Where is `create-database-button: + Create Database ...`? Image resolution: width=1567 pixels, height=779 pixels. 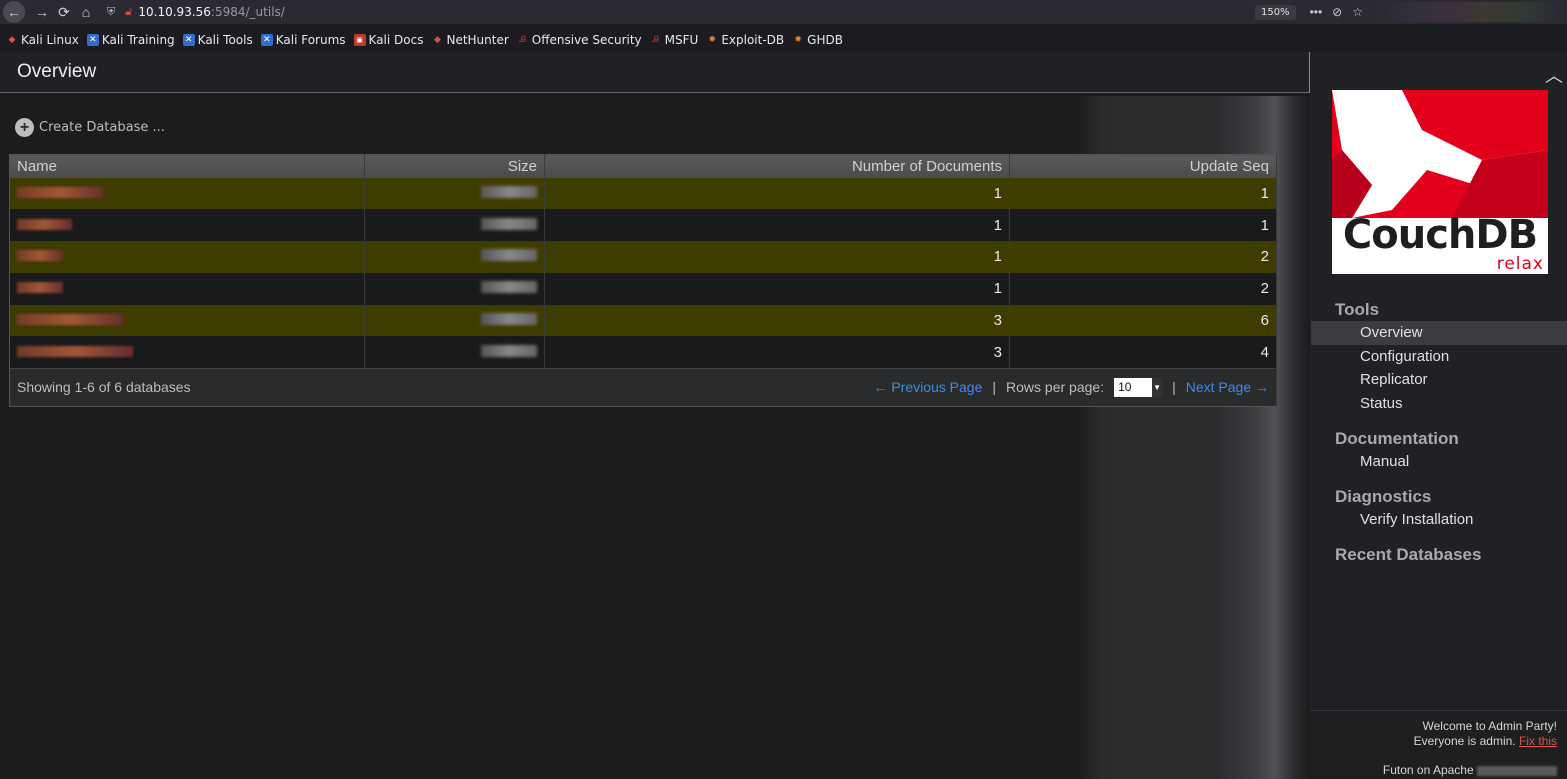
create-database-button: + Create Database ... is located at coordinates (90, 127).